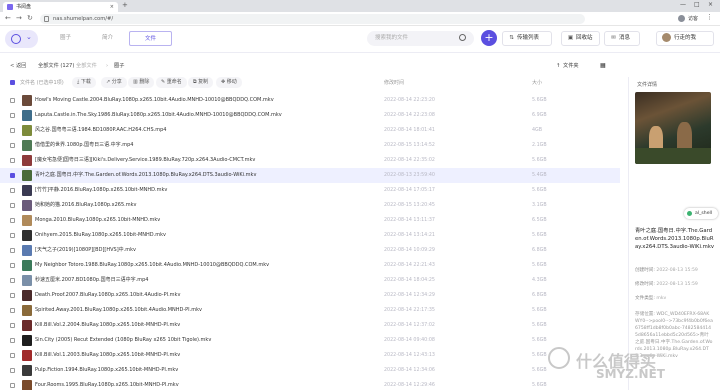  What do you see at coordinates (107, 38) in the screenshot?
I see `tab-intro: 简介` at bounding box center [107, 38].